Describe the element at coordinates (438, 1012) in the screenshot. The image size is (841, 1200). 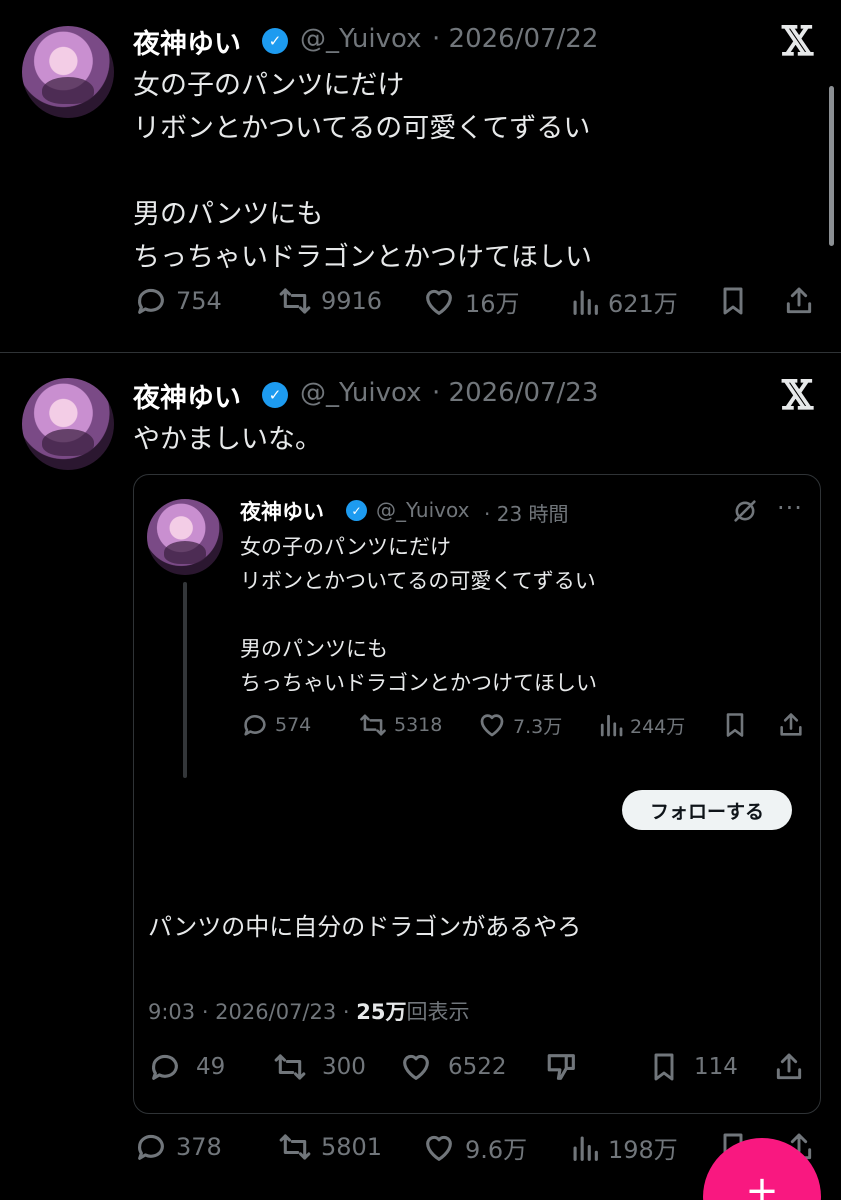
I see `reply-view-suffix: 回表示` at that location.